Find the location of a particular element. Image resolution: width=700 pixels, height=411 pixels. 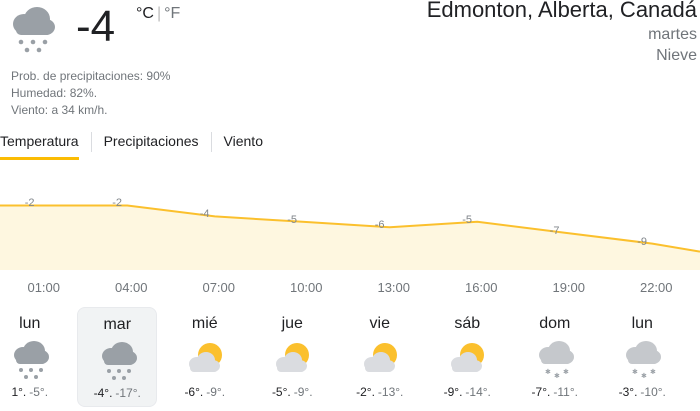

day-high-temp: 1°. is located at coordinates (19, 392).